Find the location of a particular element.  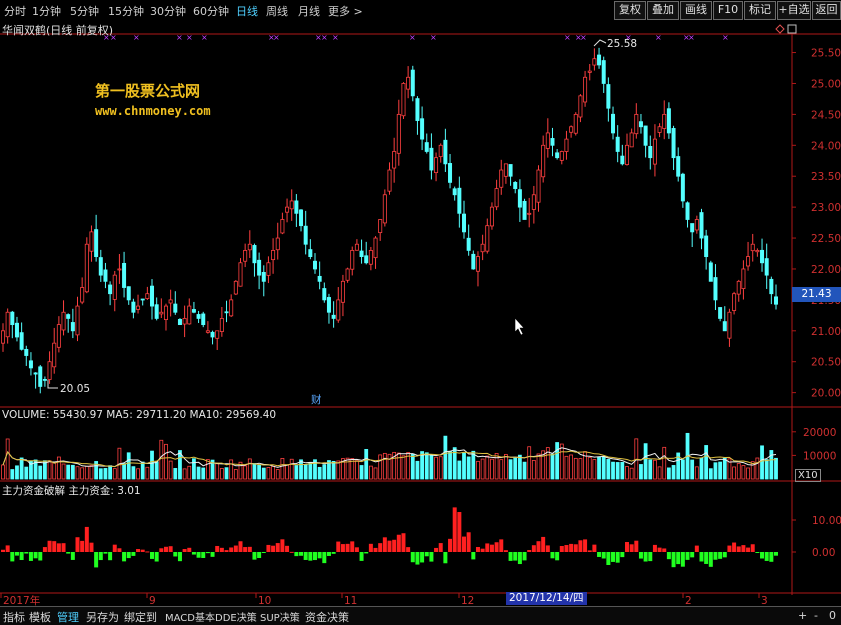

period-tab-1min: 1分钟 is located at coordinates (46, 11).